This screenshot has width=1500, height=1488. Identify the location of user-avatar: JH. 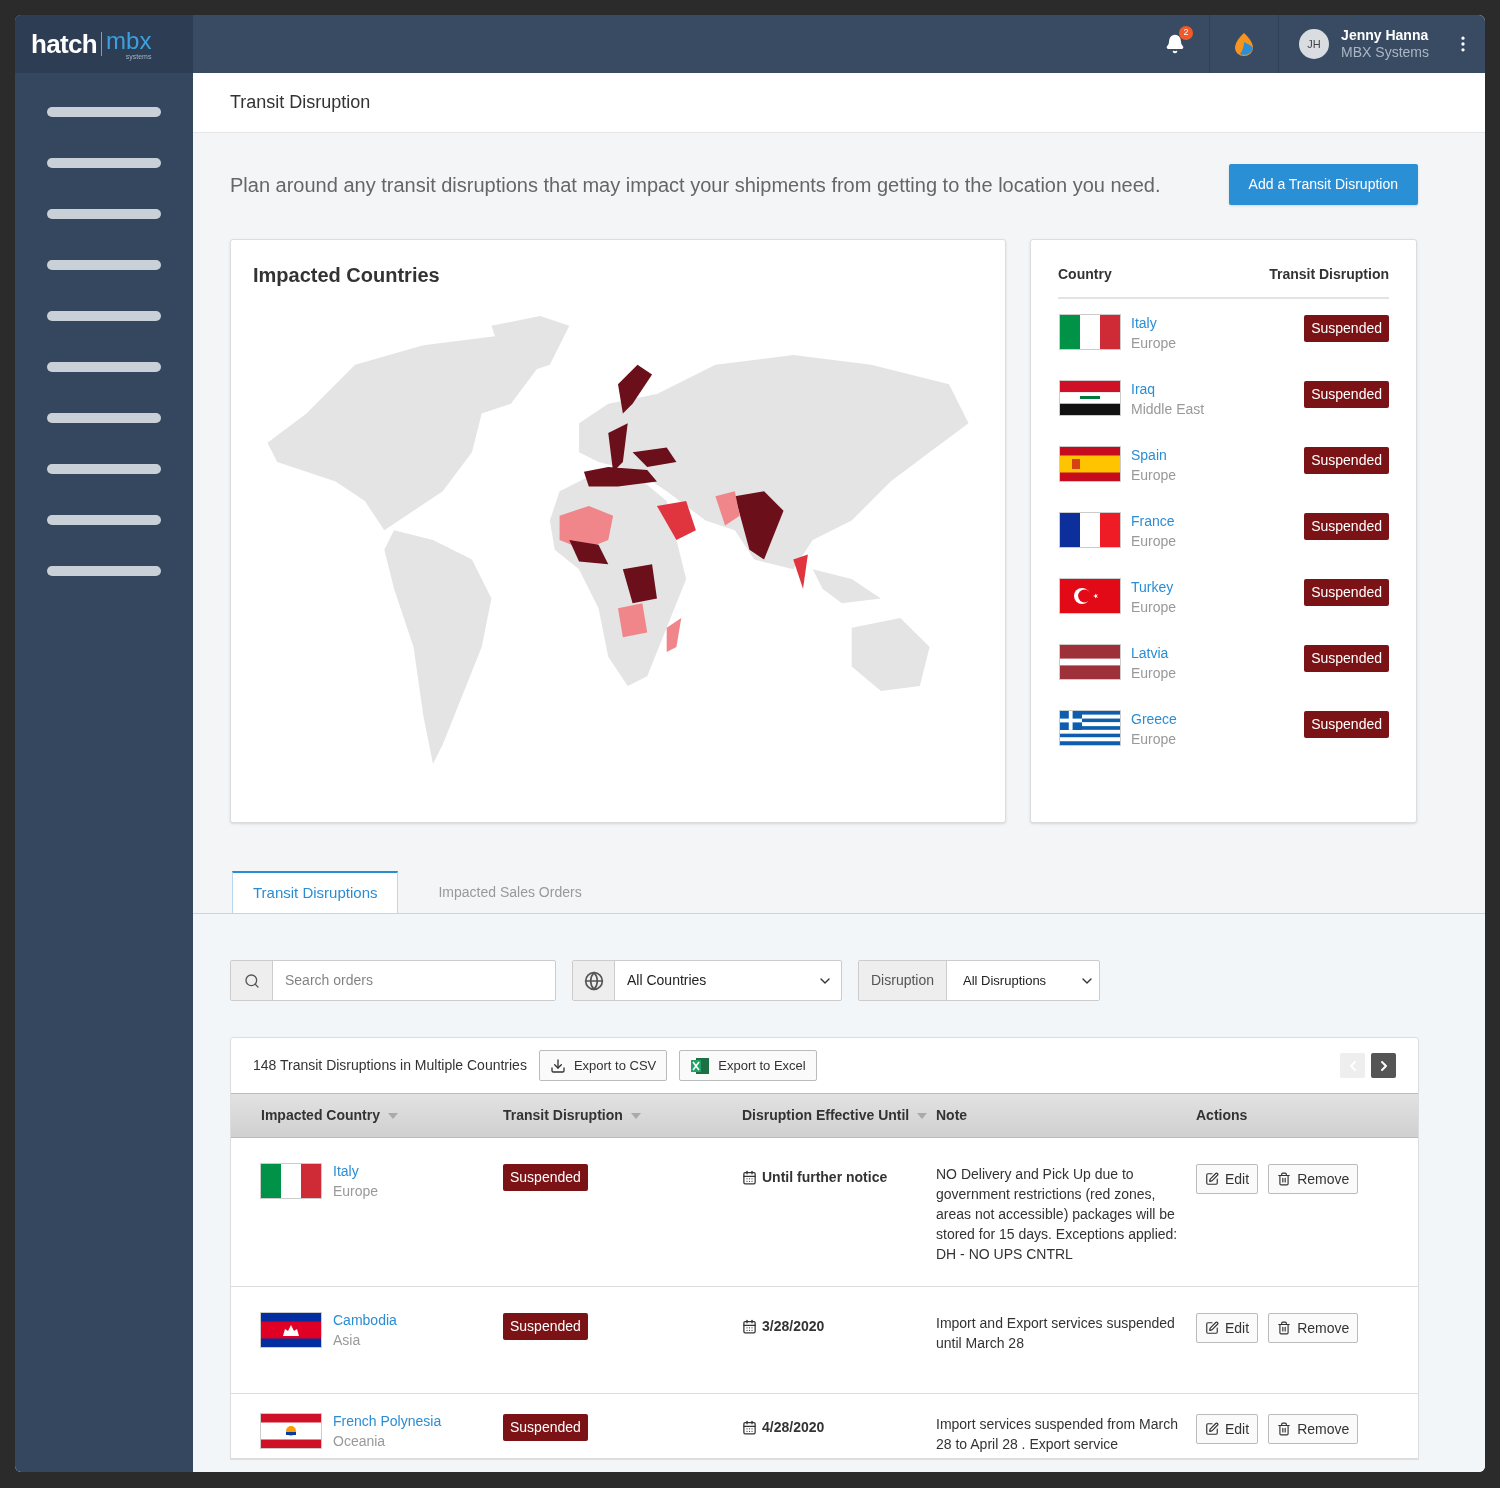
(1314, 44).